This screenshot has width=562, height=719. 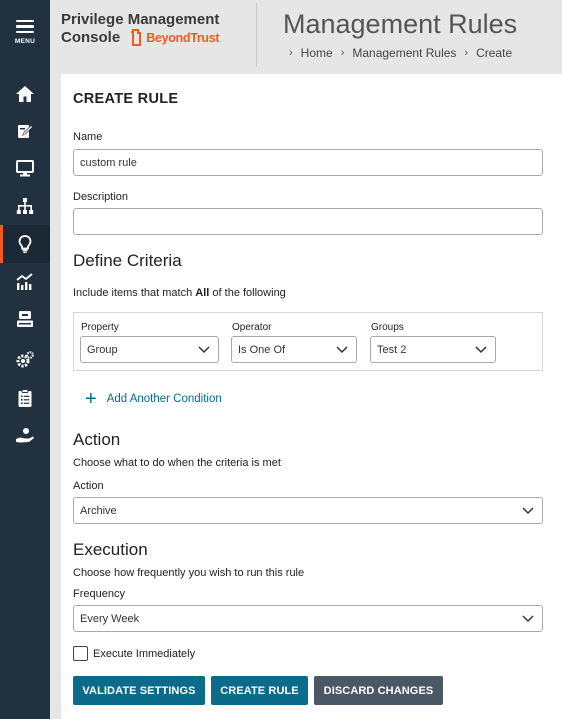 I want to click on beyondtrust-logo: BeyondTrust, so click(x=175, y=37).